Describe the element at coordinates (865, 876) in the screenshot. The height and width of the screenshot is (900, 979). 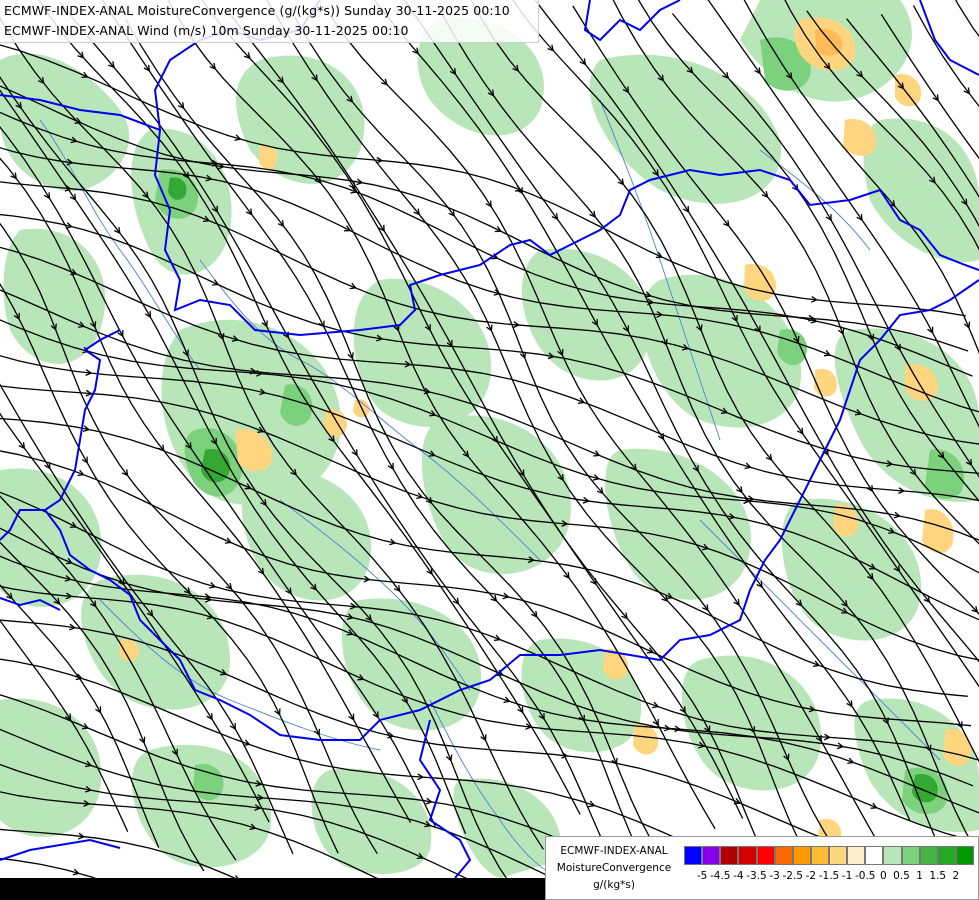
I see `legend-tick-label: -0.5` at that location.